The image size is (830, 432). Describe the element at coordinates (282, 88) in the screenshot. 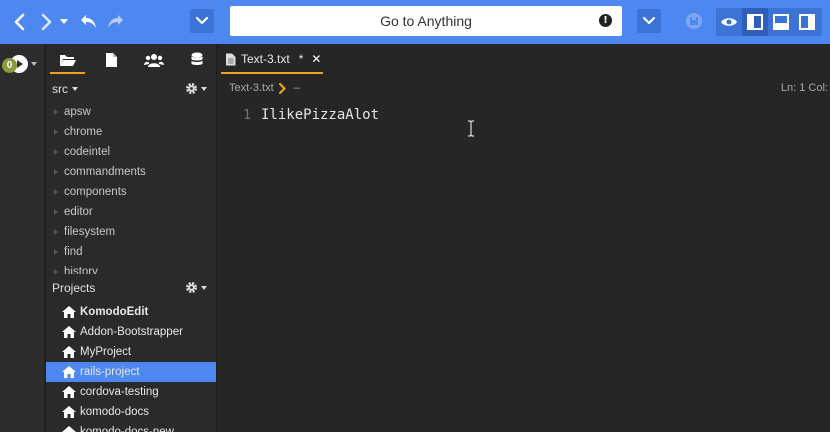

I see `chevron-right-icon` at that location.